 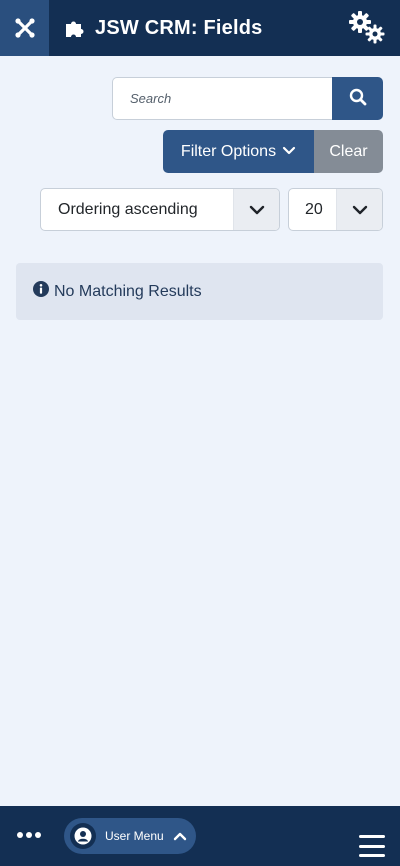 I want to click on search-input, so click(x=222, y=98).